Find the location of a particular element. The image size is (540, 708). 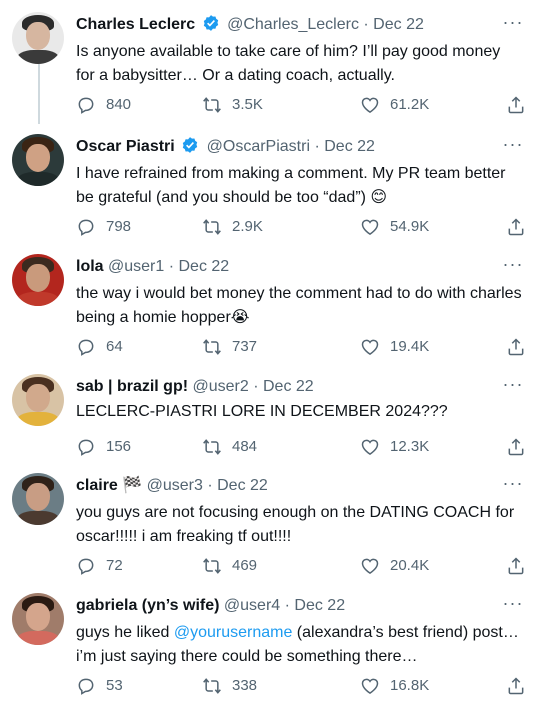

mention-link: @yourusername is located at coordinates (233, 632).